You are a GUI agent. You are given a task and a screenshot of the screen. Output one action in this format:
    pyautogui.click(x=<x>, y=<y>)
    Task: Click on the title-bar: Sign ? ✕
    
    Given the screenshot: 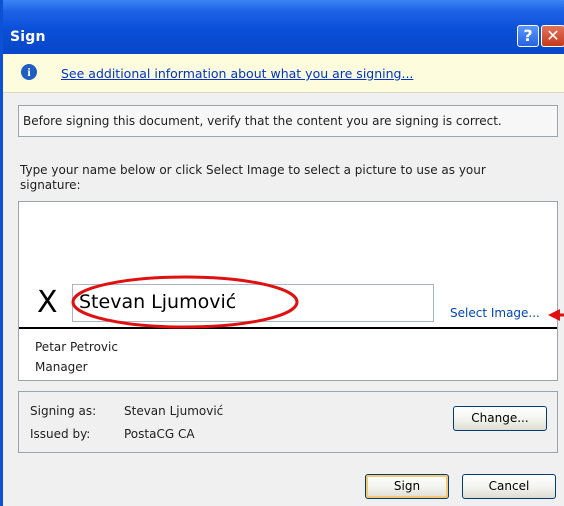 What is the action you would take?
    pyautogui.click(x=283, y=27)
    